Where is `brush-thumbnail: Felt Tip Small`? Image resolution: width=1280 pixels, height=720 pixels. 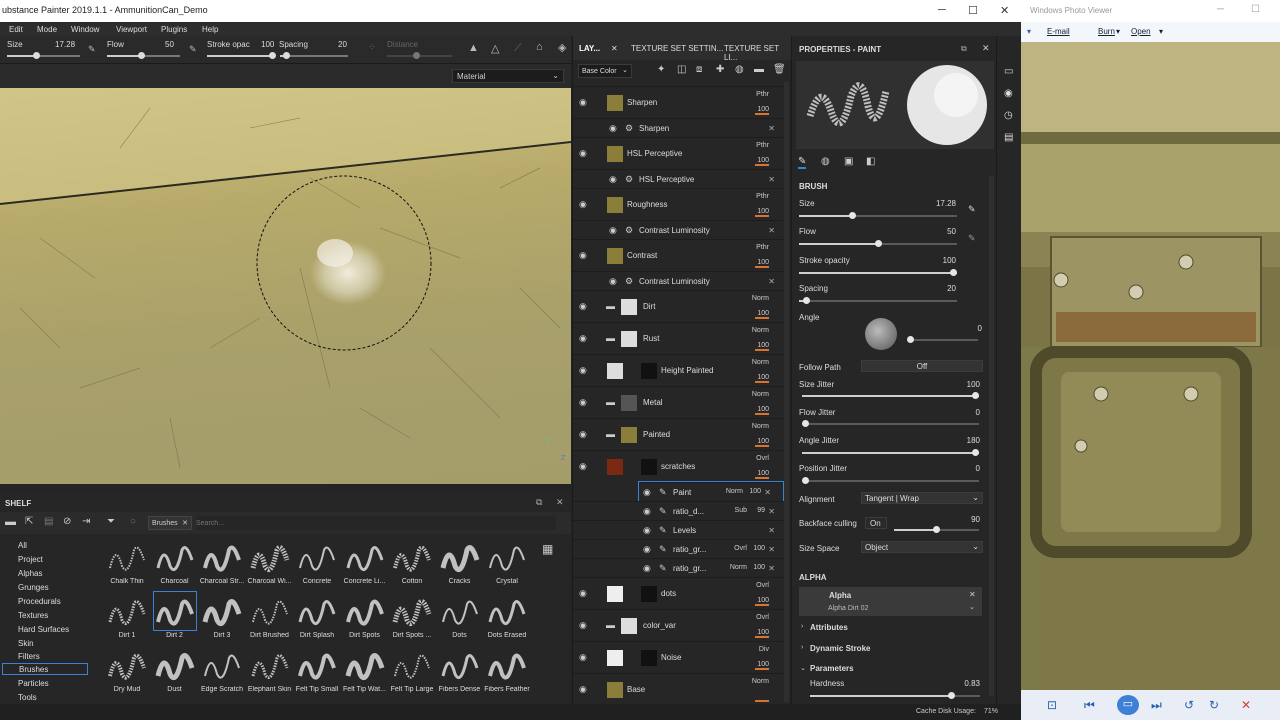
brush-thumbnail: Felt Tip Small is located at coordinates (317, 672).